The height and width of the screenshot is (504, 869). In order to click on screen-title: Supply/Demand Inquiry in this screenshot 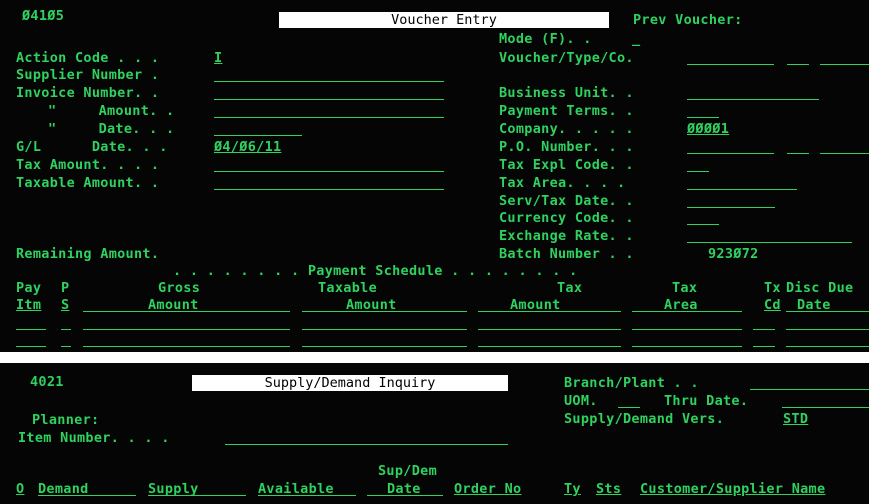, I will do `click(350, 383)`.